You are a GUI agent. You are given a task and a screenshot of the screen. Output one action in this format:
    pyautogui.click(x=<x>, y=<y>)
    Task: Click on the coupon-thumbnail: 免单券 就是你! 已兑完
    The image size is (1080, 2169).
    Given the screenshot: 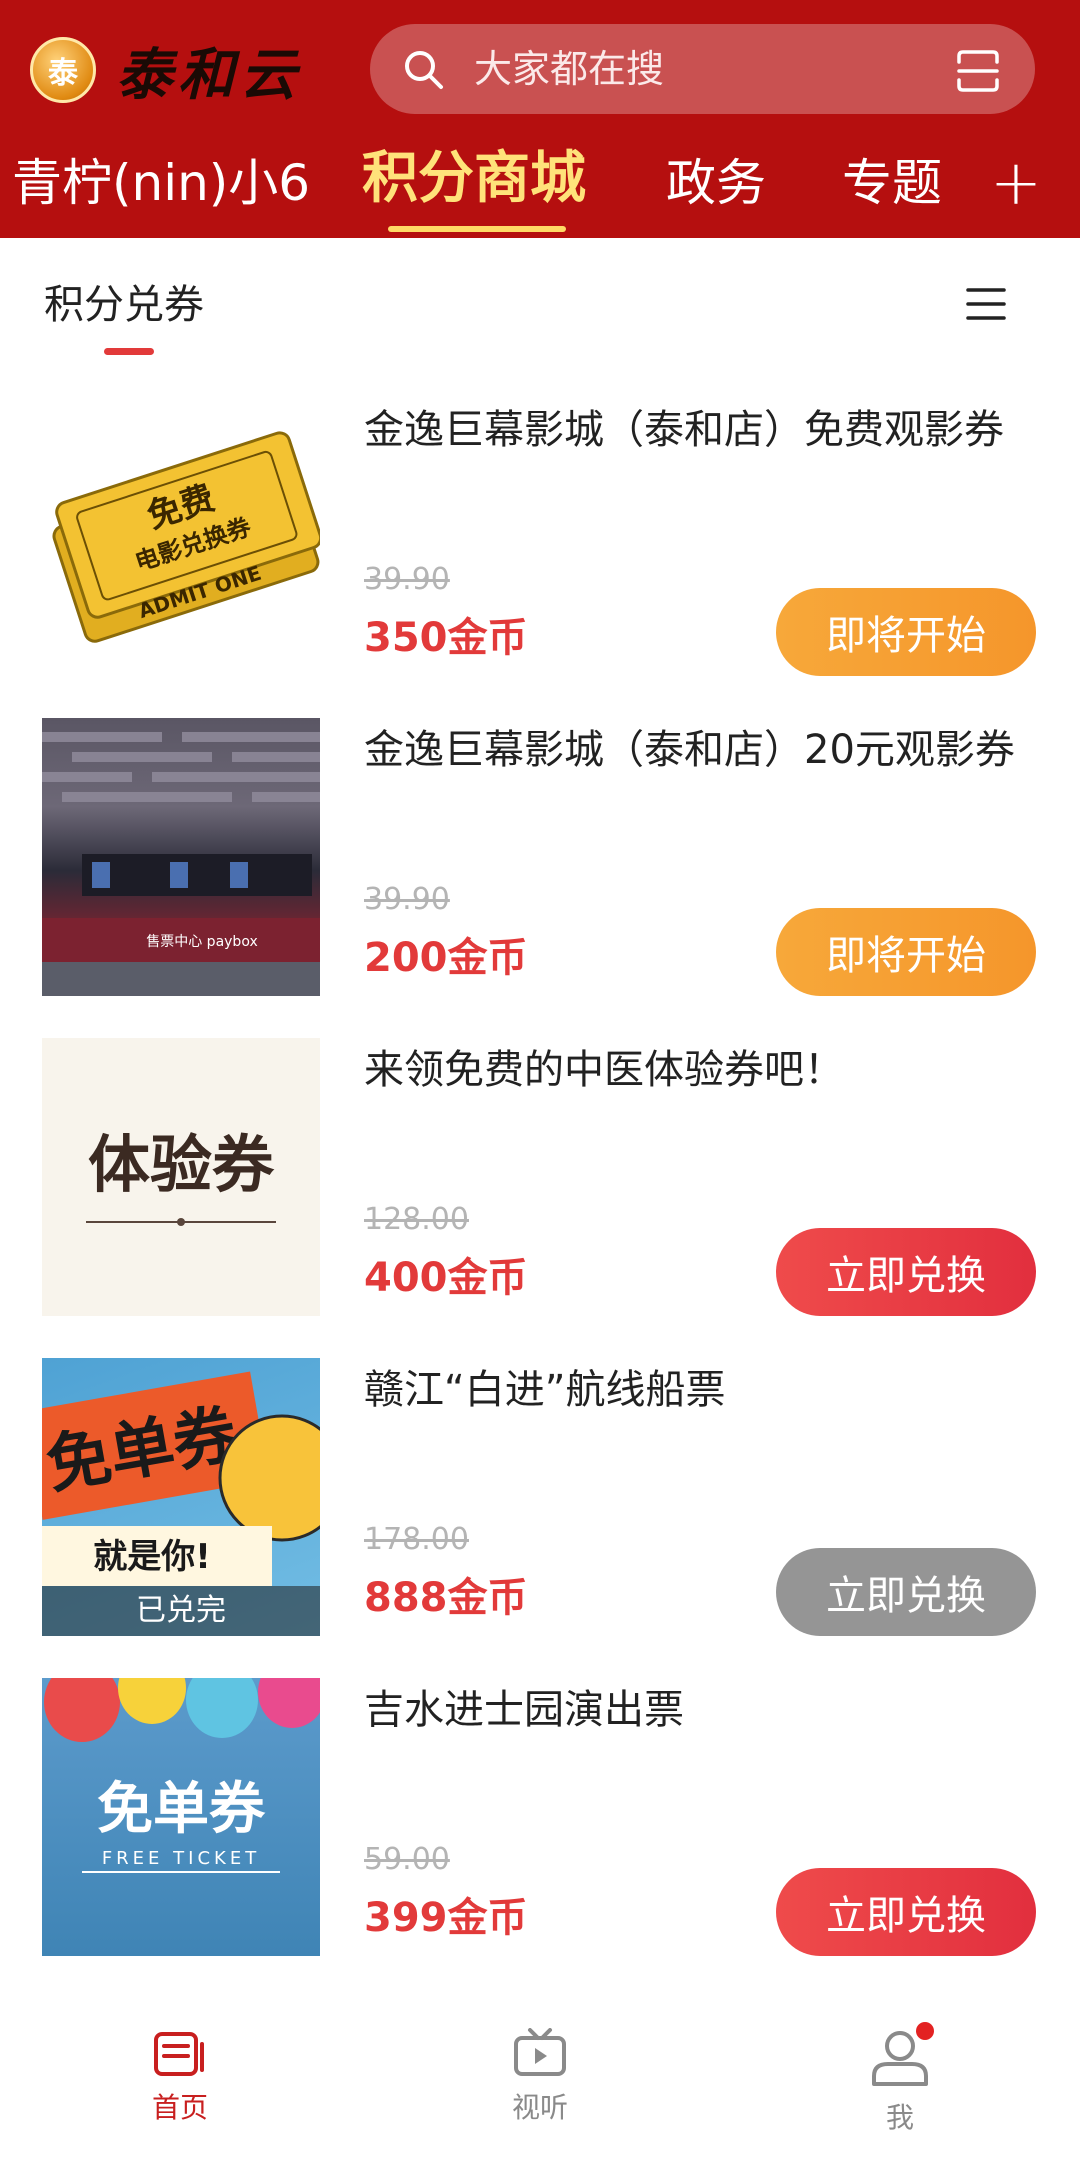 What is the action you would take?
    pyautogui.click(x=181, y=1497)
    